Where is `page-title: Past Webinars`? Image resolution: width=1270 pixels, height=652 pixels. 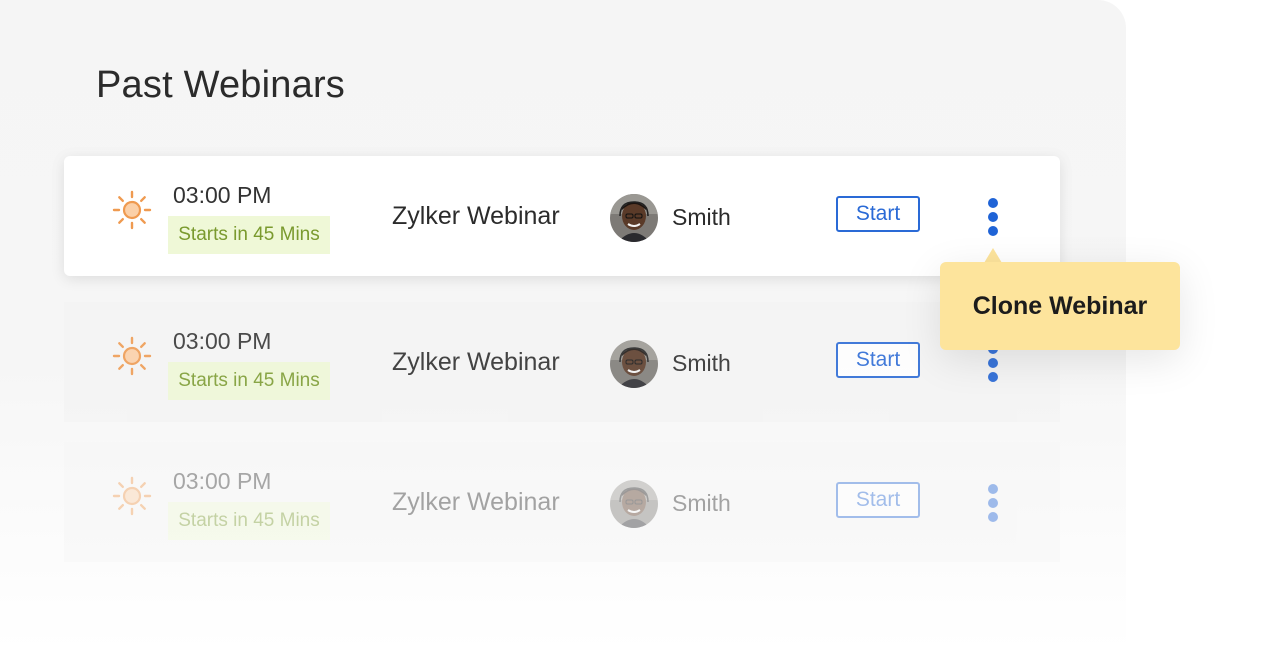
page-title: Past Webinars is located at coordinates (221, 85).